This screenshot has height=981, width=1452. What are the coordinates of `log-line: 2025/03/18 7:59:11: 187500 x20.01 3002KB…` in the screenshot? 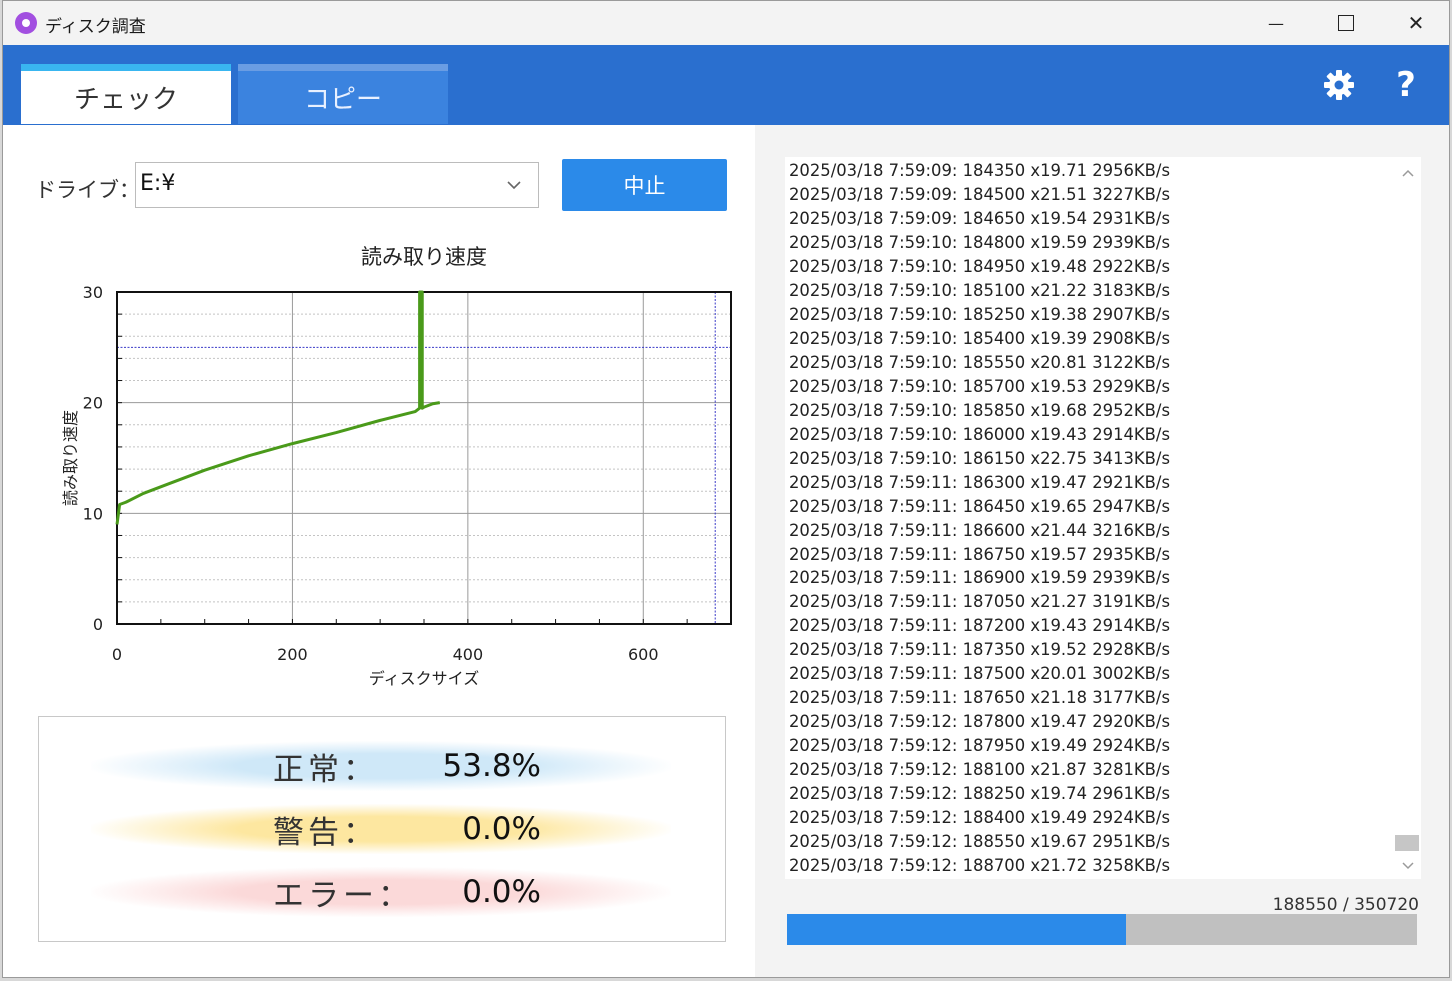 It's located at (979, 674).